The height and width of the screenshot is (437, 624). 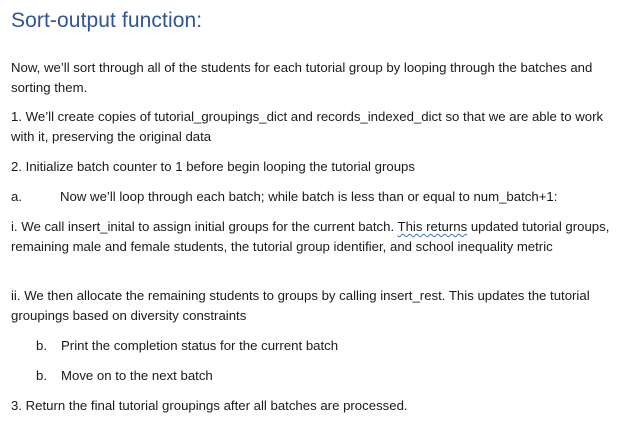 I want to click on step-a-marker: a., so click(x=16, y=196).